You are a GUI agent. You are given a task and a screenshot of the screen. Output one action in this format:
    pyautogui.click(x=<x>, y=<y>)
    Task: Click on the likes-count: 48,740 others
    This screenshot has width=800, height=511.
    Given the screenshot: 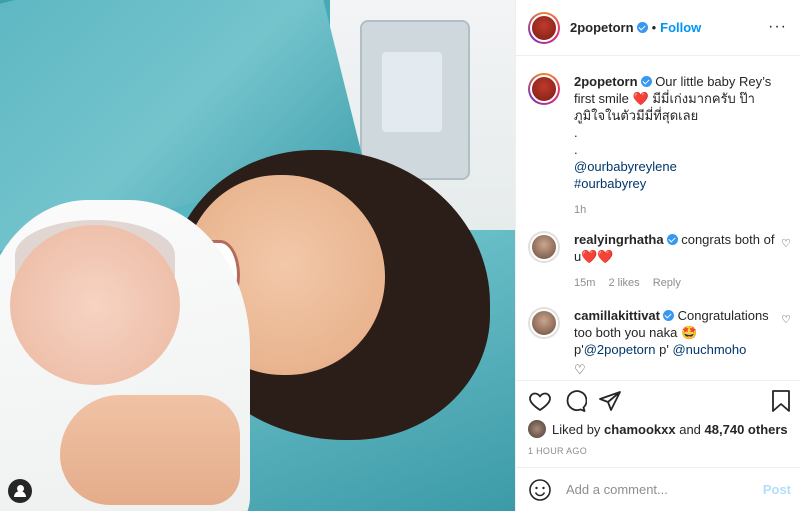 What is the action you would take?
    pyautogui.click(x=746, y=429)
    